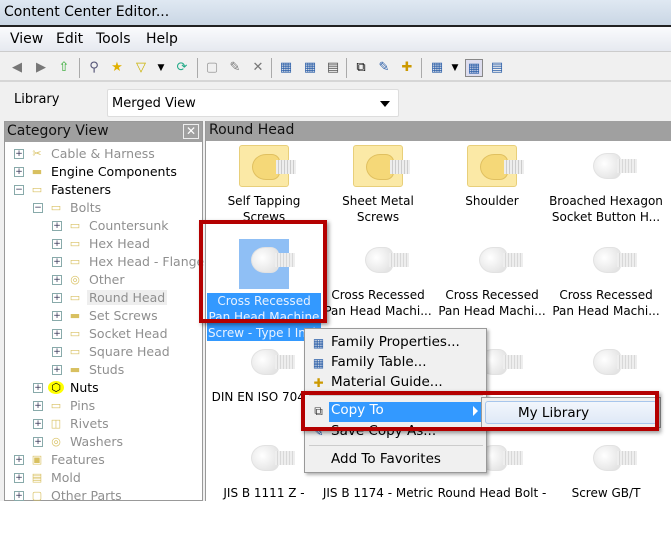 This screenshot has height=533, width=671. I want to click on view-options-icon: ▦, so click(437, 68).